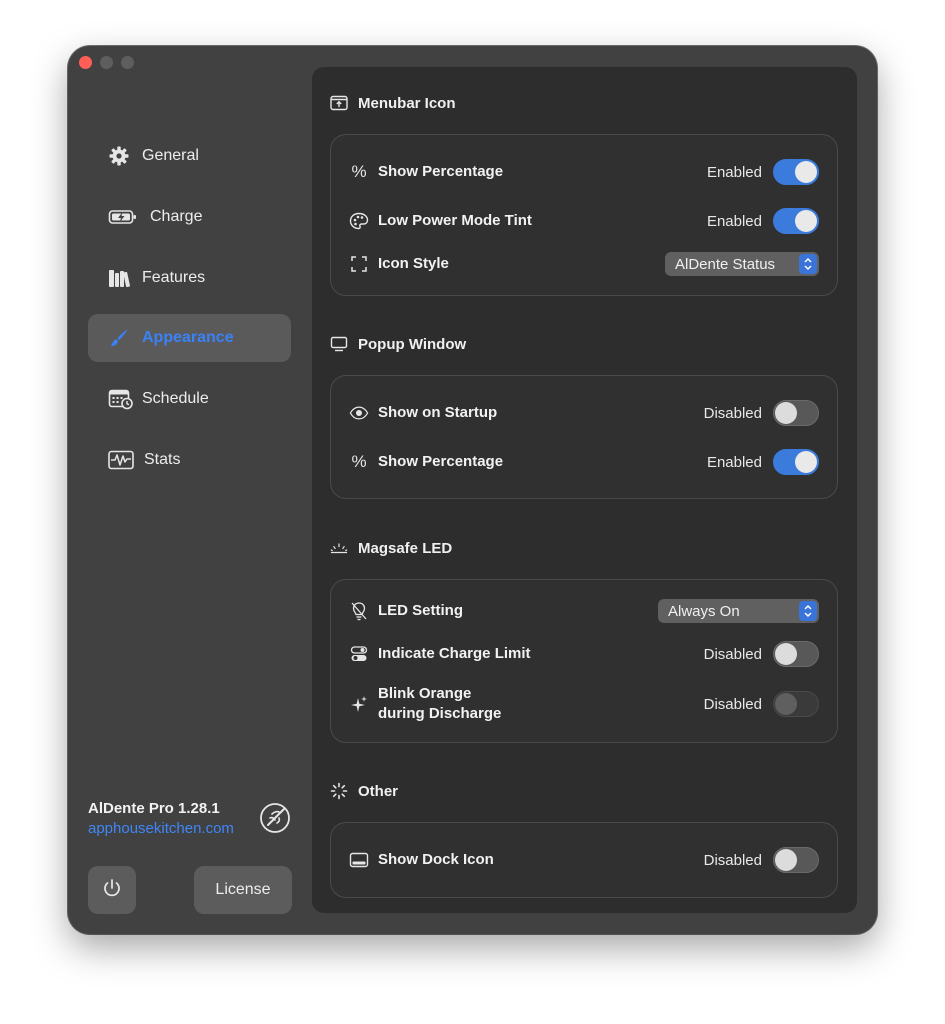 The width and height of the screenshot is (945, 1024). I want to click on led-setting-select: Always On, so click(738, 611).